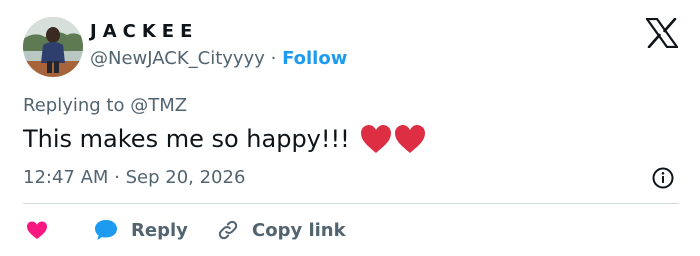 This screenshot has width=700, height=256. I want to click on avatar, so click(53, 47).